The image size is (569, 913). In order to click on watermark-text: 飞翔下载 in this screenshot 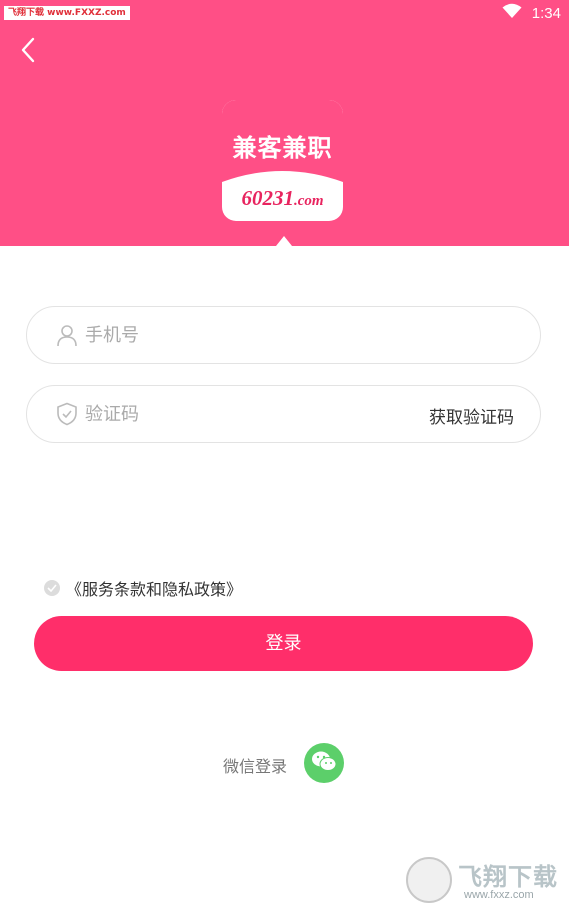, I will do `click(508, 877)`.